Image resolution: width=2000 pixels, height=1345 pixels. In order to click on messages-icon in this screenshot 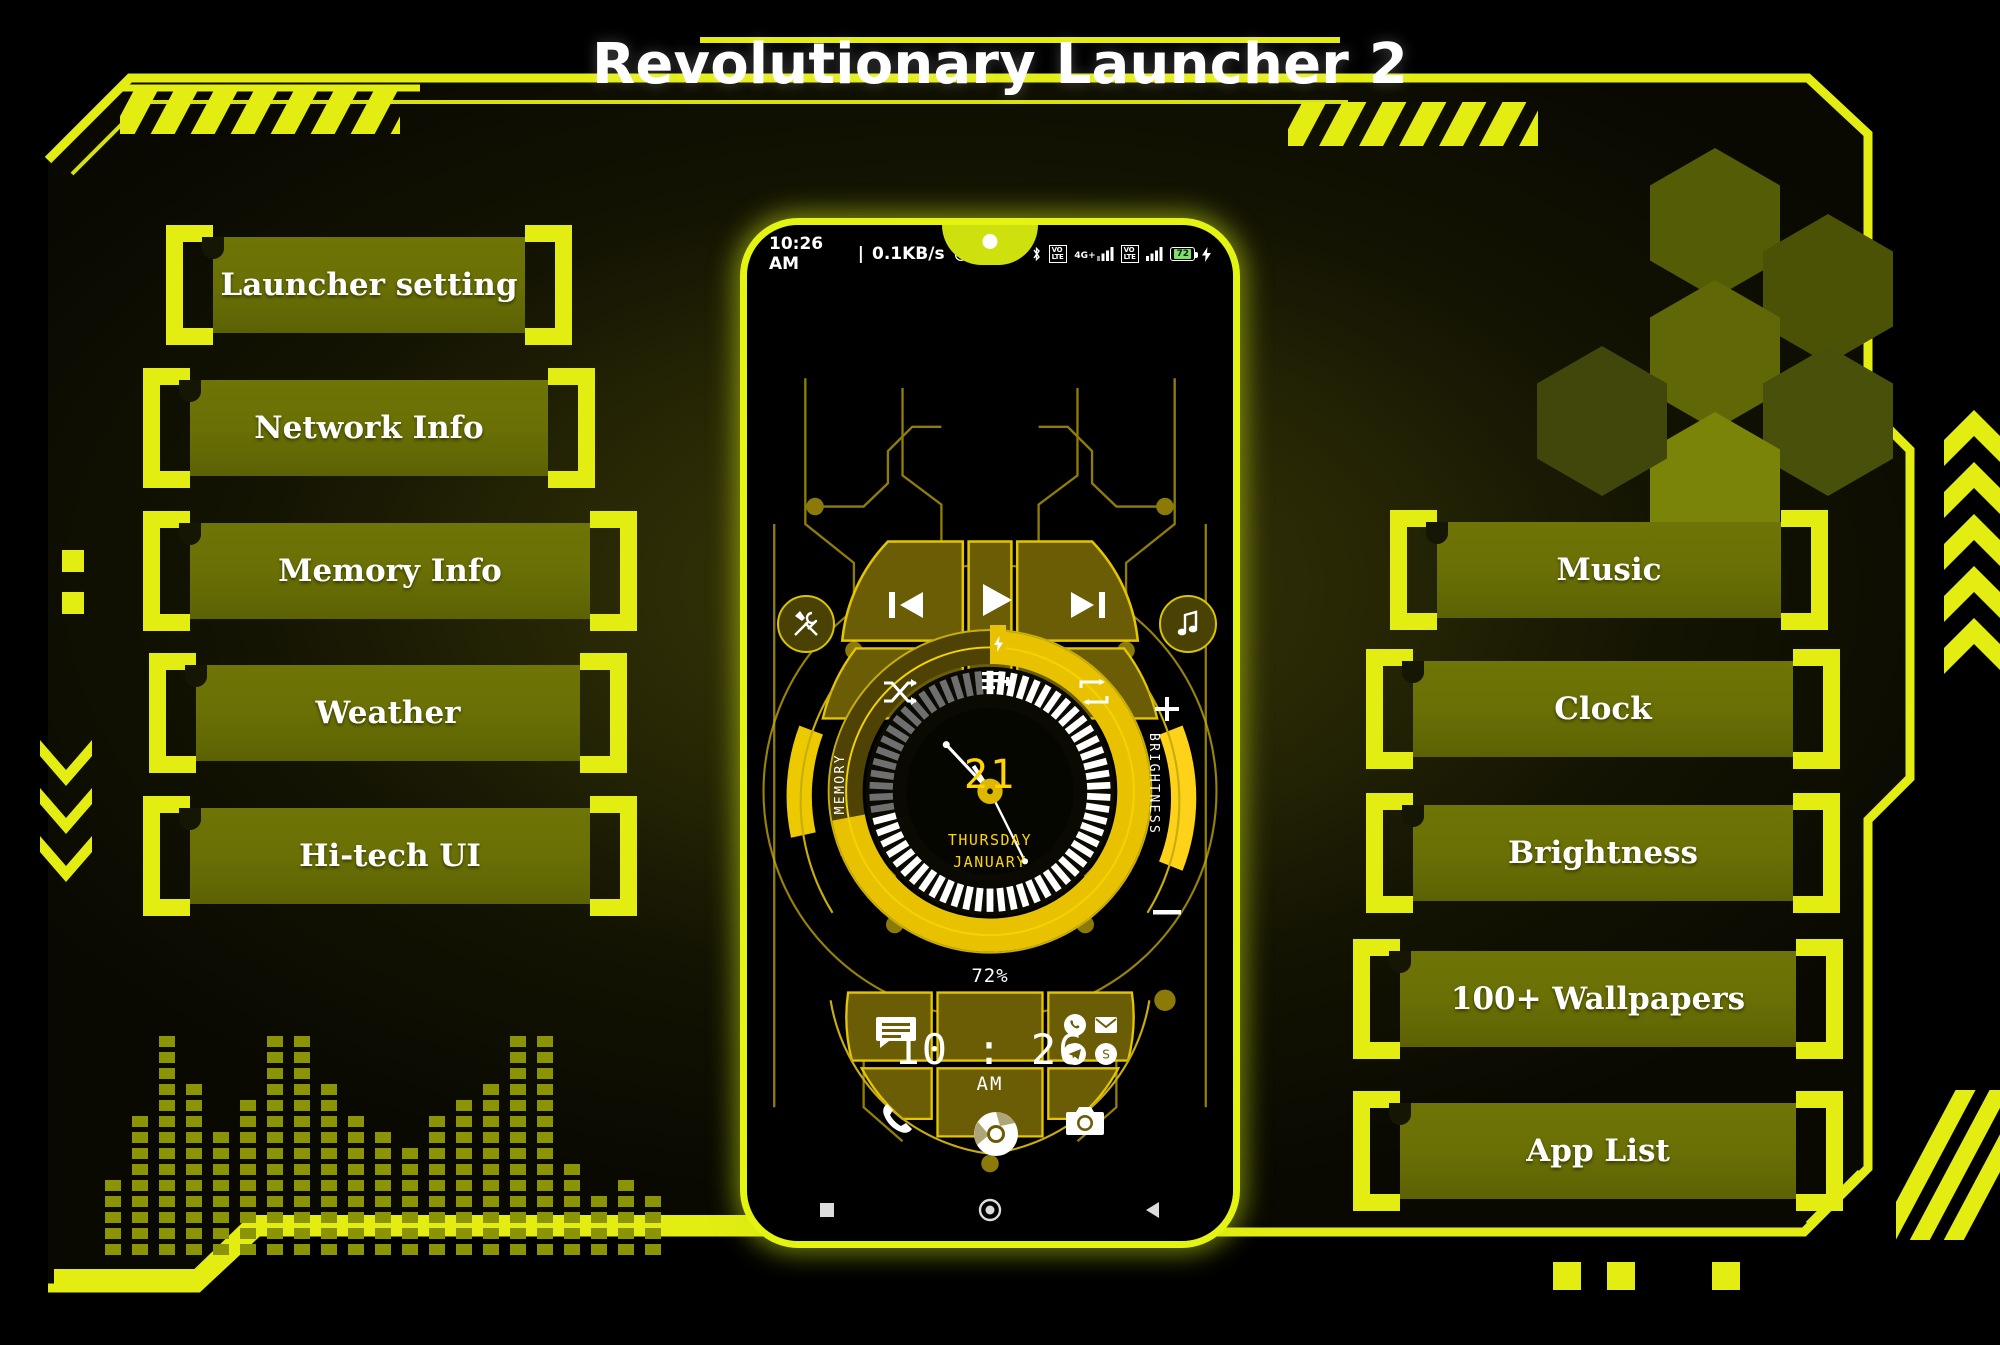, I will do `click(896, 1034)`.